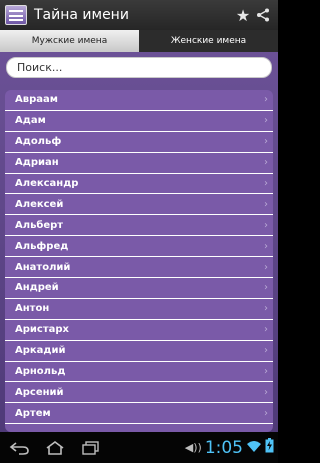 Image resolution: width=320 pixels, height=463 pixels. What do you see at coordinates (243, 15) in the screenshot?
I see `star-icon: ★` at bounding box center [243, 15].